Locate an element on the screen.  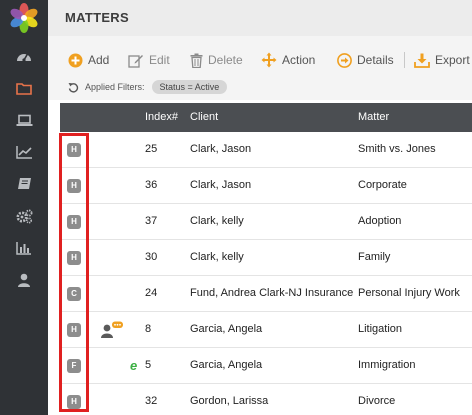
laptop-icon is located at coordinates (24, 120).